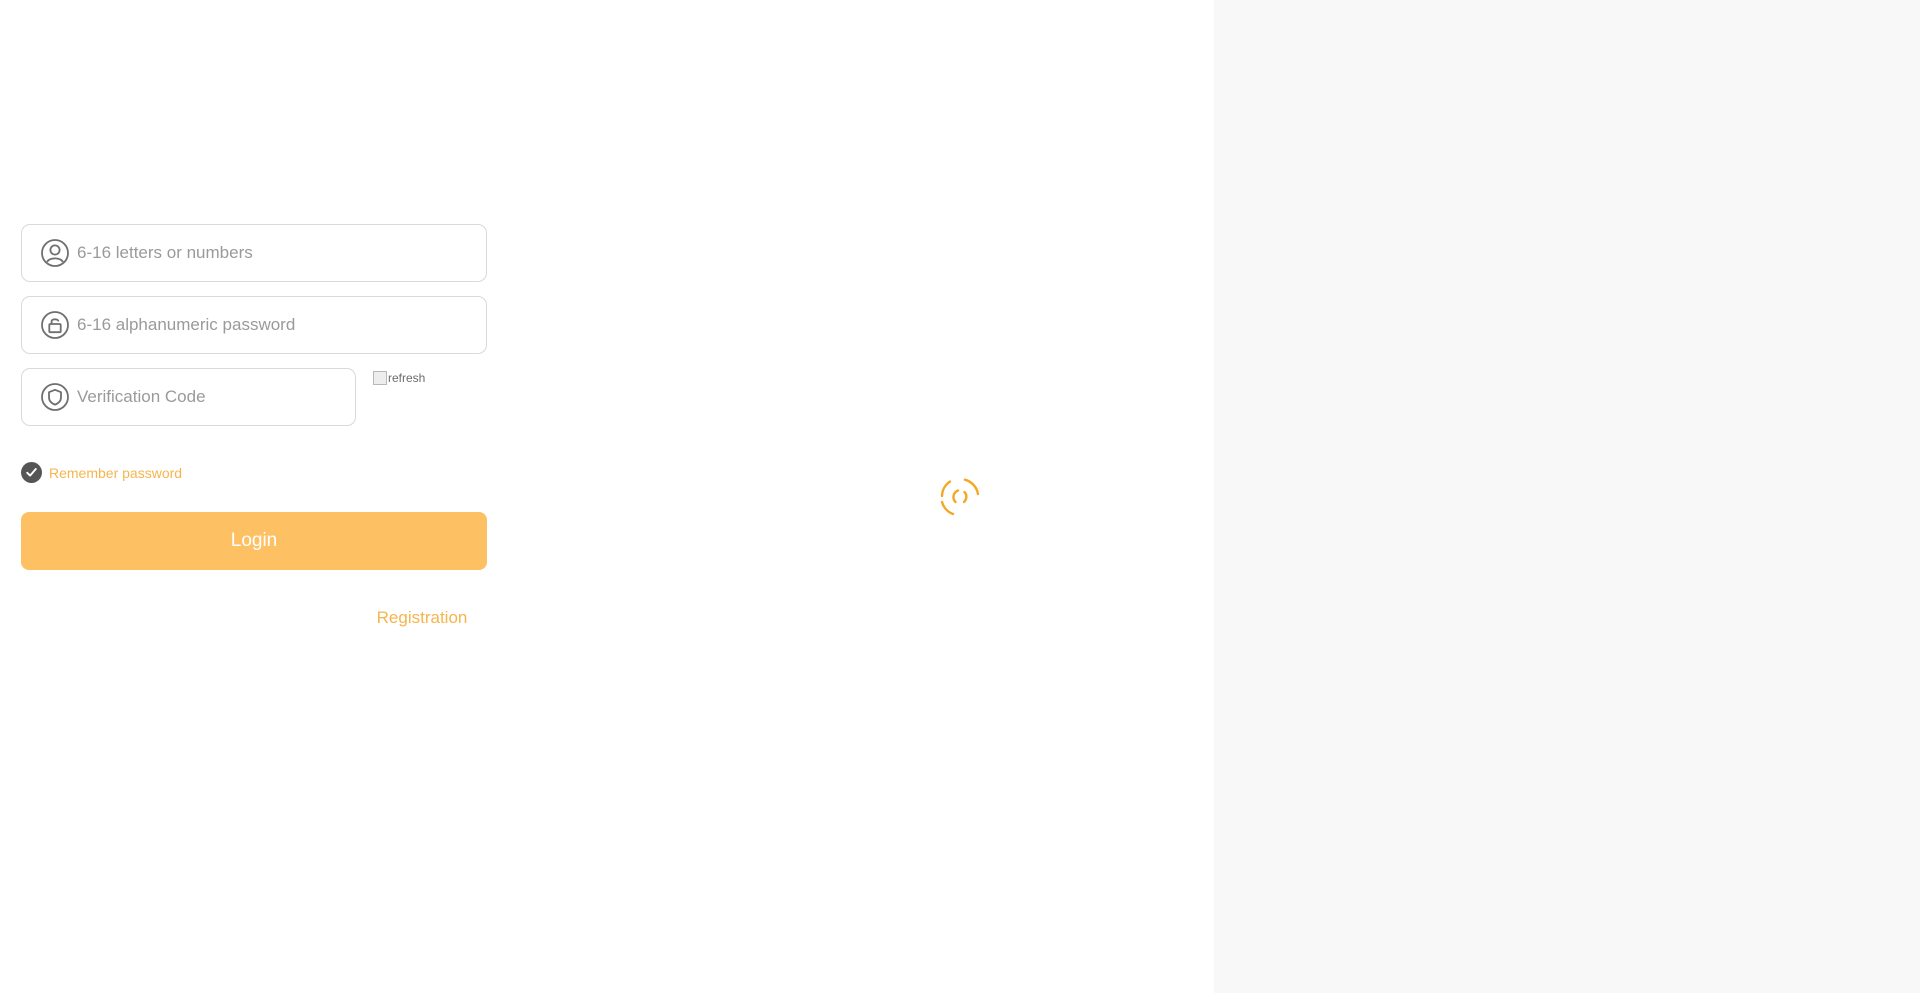 This screenshot has height=993, width=1920. I want to click on broken-image-icon, so click(380, 378).